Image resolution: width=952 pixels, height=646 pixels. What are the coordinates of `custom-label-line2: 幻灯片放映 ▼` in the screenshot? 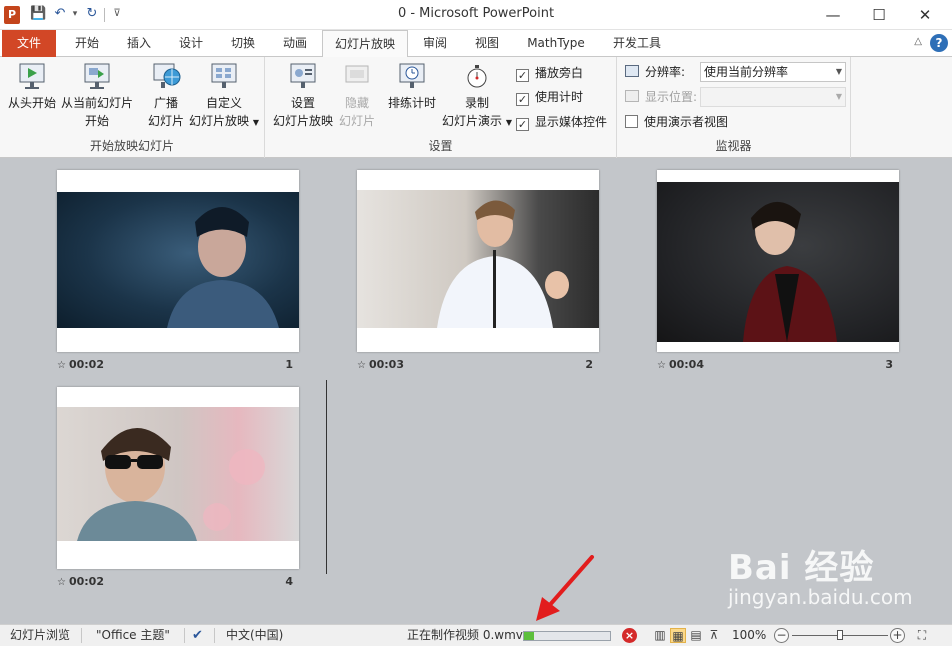 It's located at (224, 122).